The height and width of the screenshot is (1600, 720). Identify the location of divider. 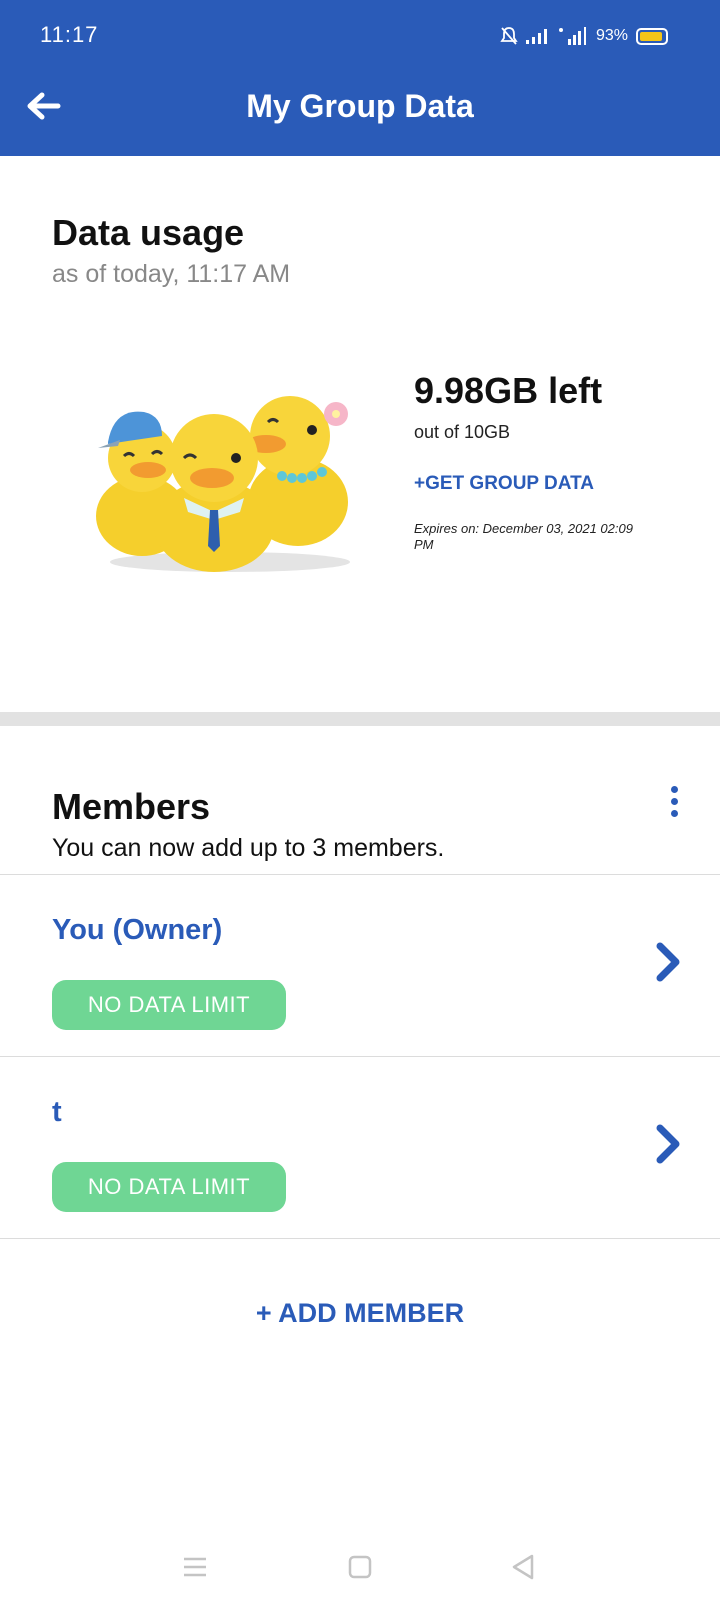
(360, 1238).